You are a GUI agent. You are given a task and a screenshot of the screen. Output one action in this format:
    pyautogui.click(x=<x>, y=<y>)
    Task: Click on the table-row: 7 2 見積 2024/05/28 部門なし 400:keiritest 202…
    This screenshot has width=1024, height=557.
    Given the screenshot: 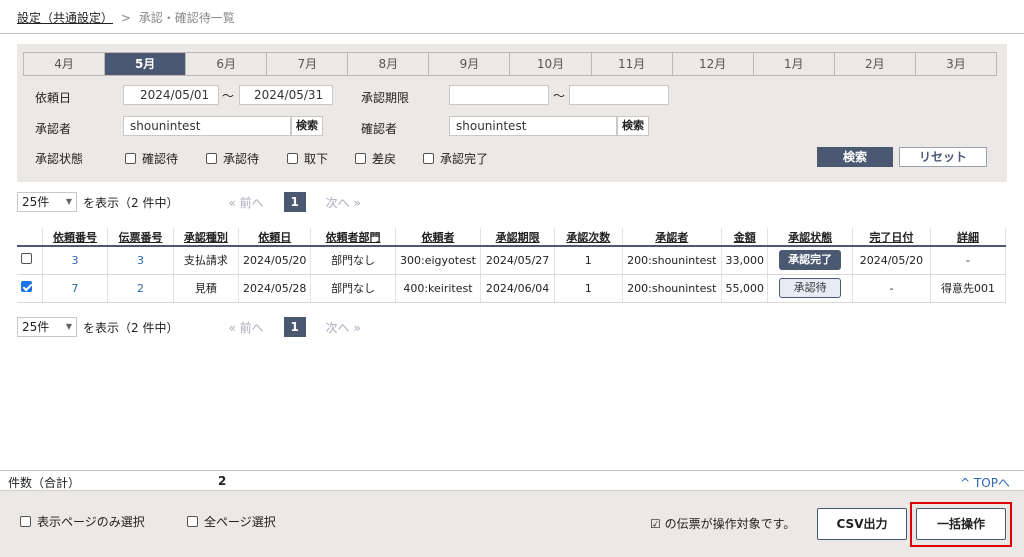 What is the action you would take?
    pyautogui.click(x=512, y=288)
    